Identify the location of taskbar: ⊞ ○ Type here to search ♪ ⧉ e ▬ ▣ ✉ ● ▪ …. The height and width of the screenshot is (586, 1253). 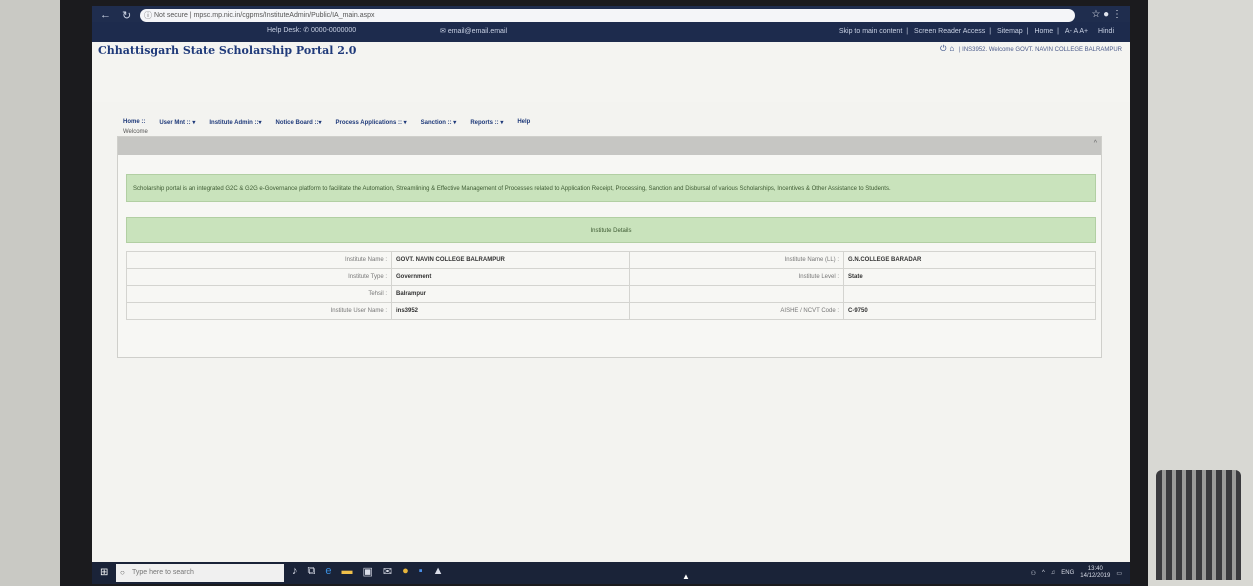
(611, 573).